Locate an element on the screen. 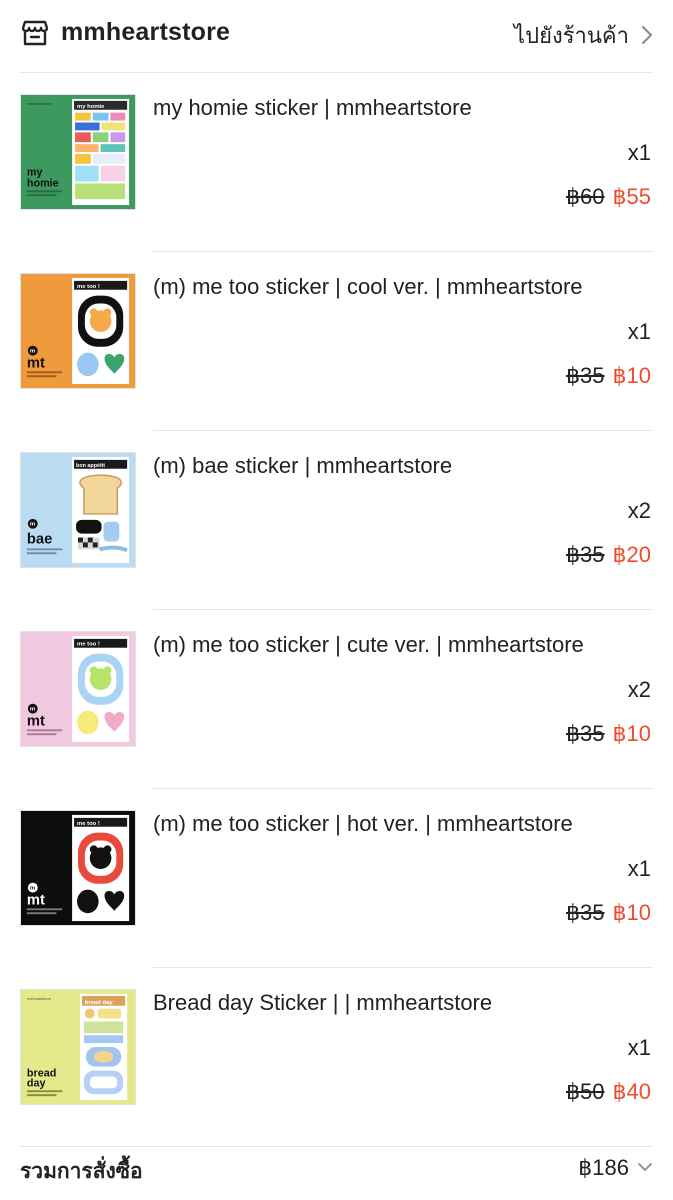 Image resolution: width=673 pixels, height=1200 pixels. store-icon is located at coordinates (35, 33).